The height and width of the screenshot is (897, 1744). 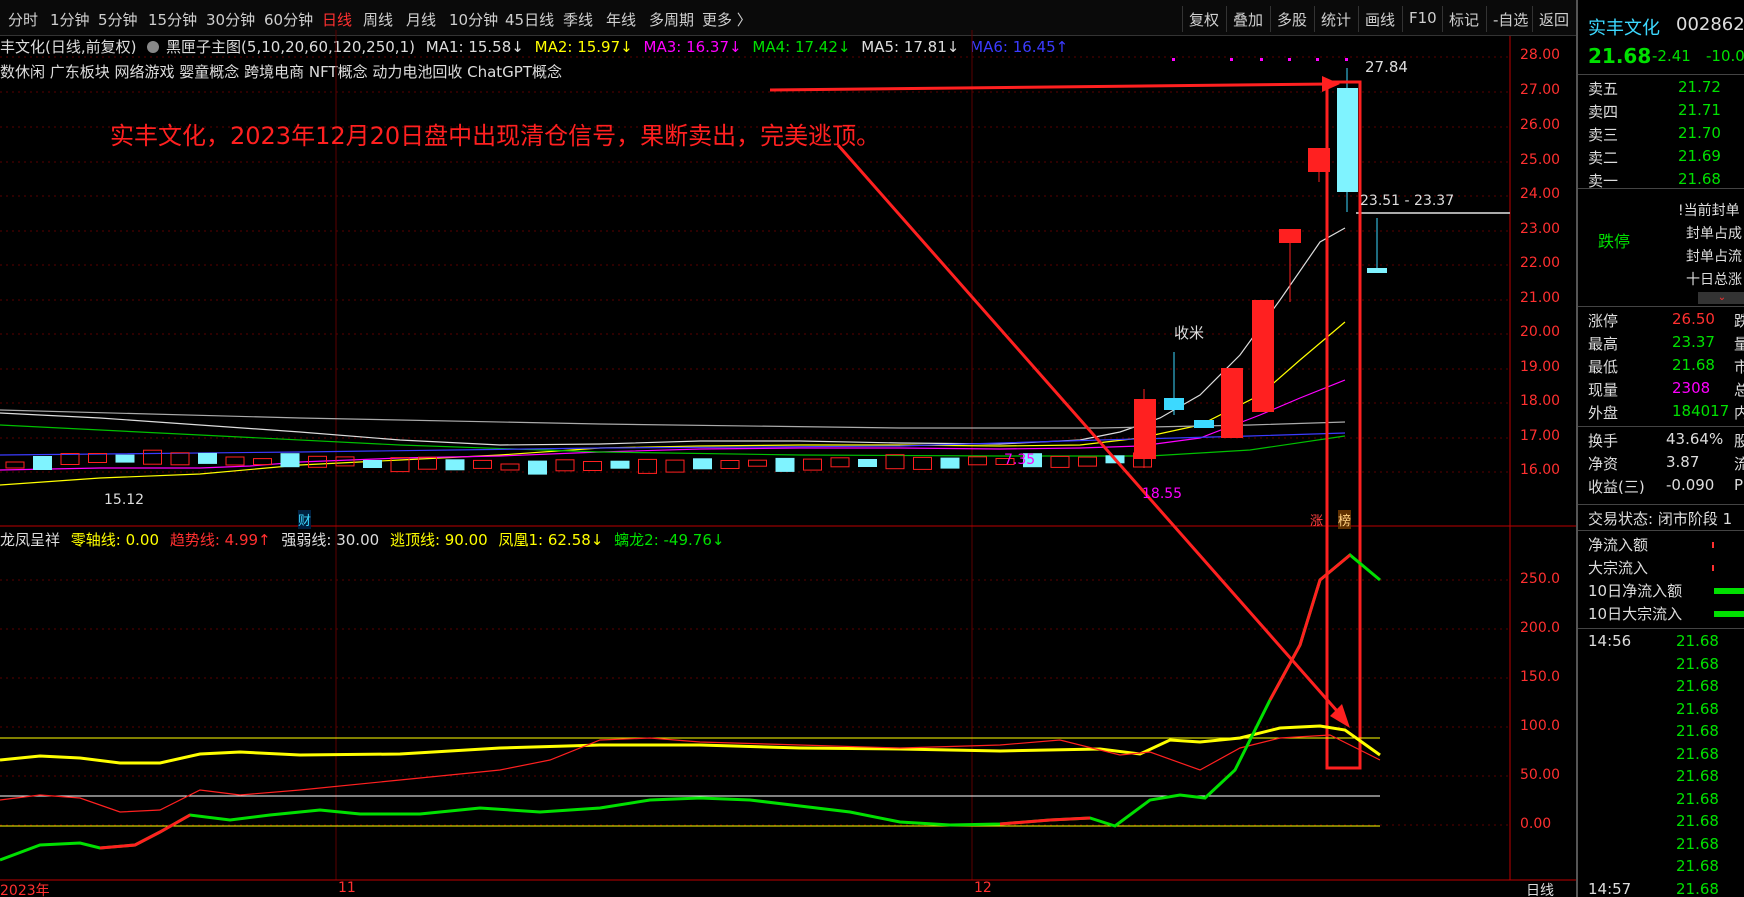 I want to click on escape-line-value: 逃顶线: 90.00, so click(x=438, y=540).